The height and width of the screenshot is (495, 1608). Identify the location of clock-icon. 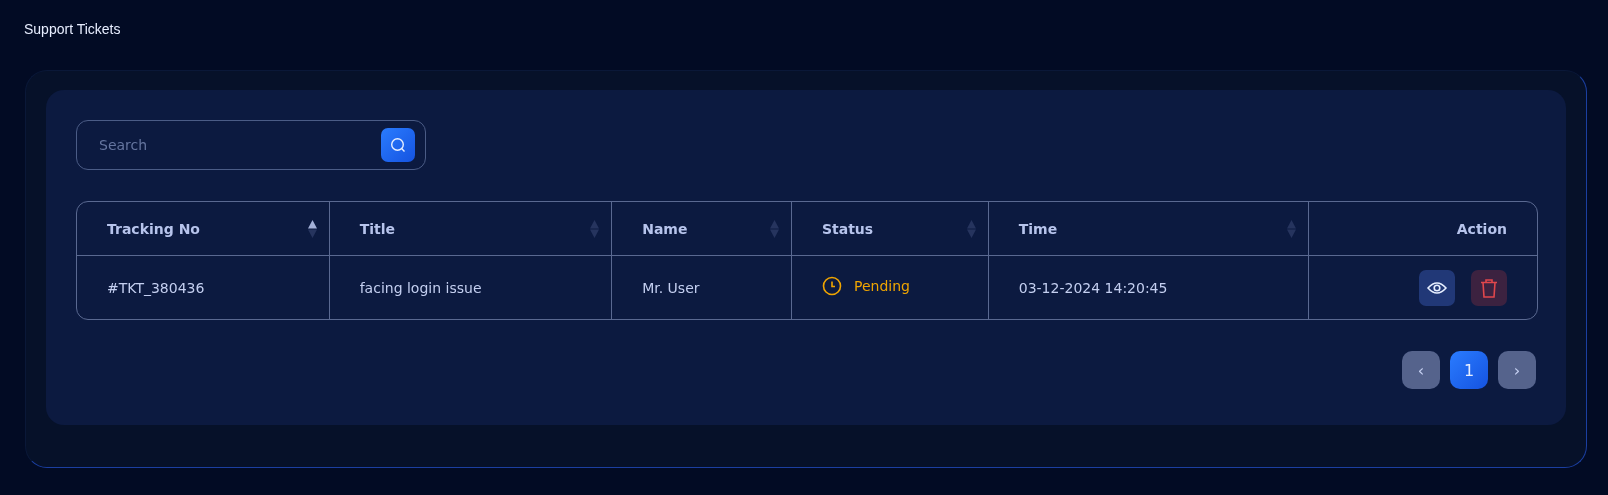
(831, 286).